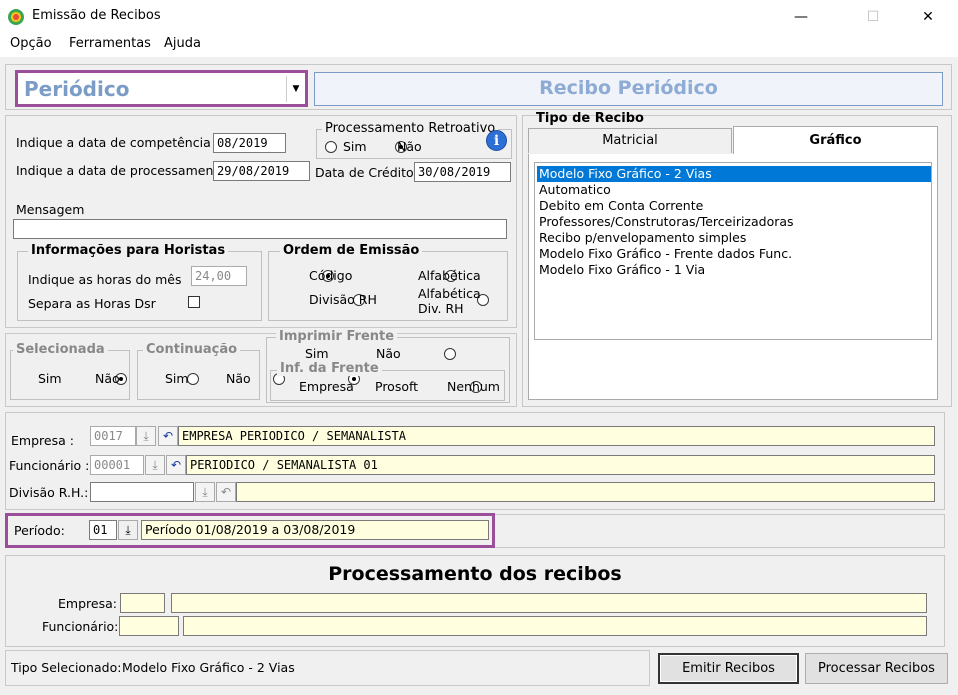 The width and height of the screenshot is (958, 695). What do you see at coordinates (142, 603) in the screenshot?
I see `proc-empresa-code` at bounding box center [142, 603].